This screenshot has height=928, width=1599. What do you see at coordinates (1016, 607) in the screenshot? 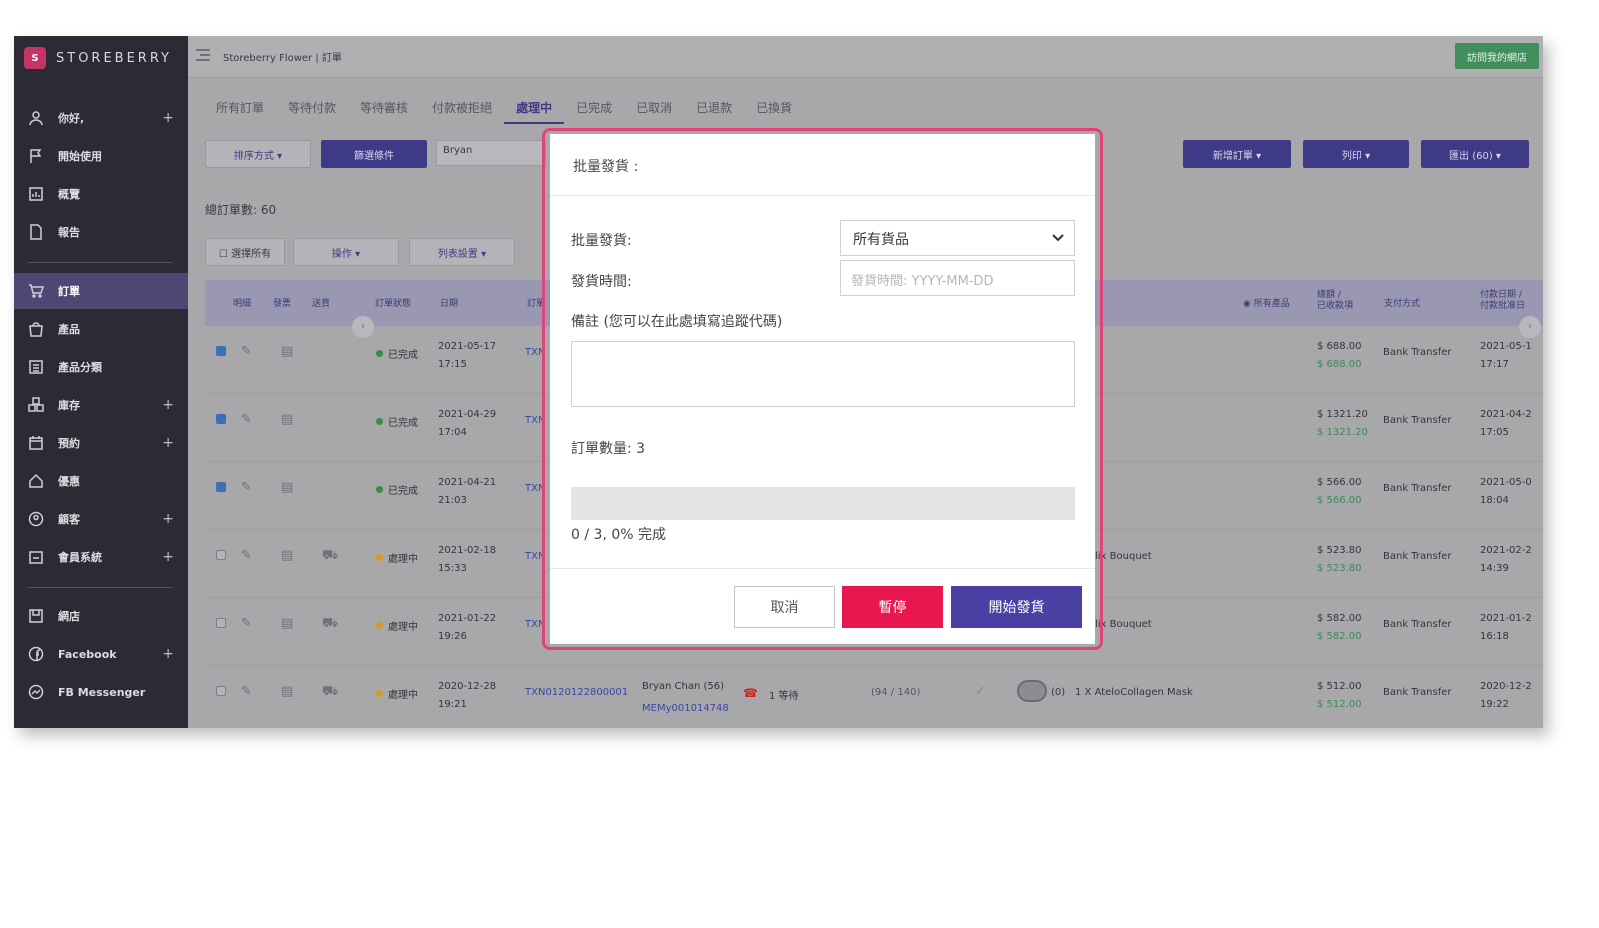
I see `start-shipping-button: 開始發貨` at bounding box center [1016, 607].